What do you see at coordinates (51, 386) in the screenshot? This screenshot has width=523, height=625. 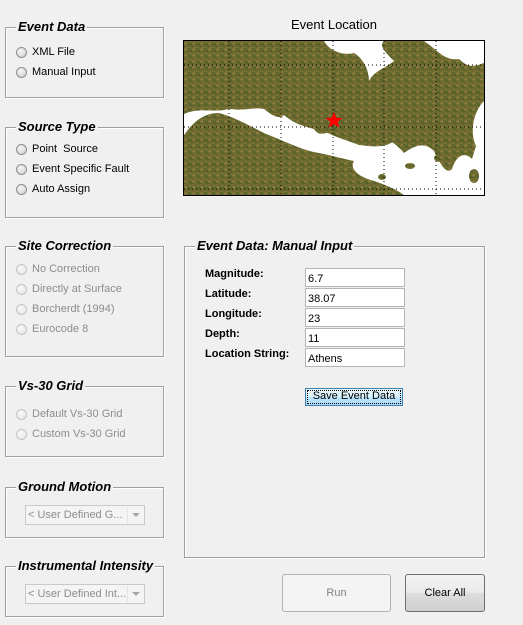 I see `vs30-grid-title: Vs-30 Grid` at bounding box center [51, 386].